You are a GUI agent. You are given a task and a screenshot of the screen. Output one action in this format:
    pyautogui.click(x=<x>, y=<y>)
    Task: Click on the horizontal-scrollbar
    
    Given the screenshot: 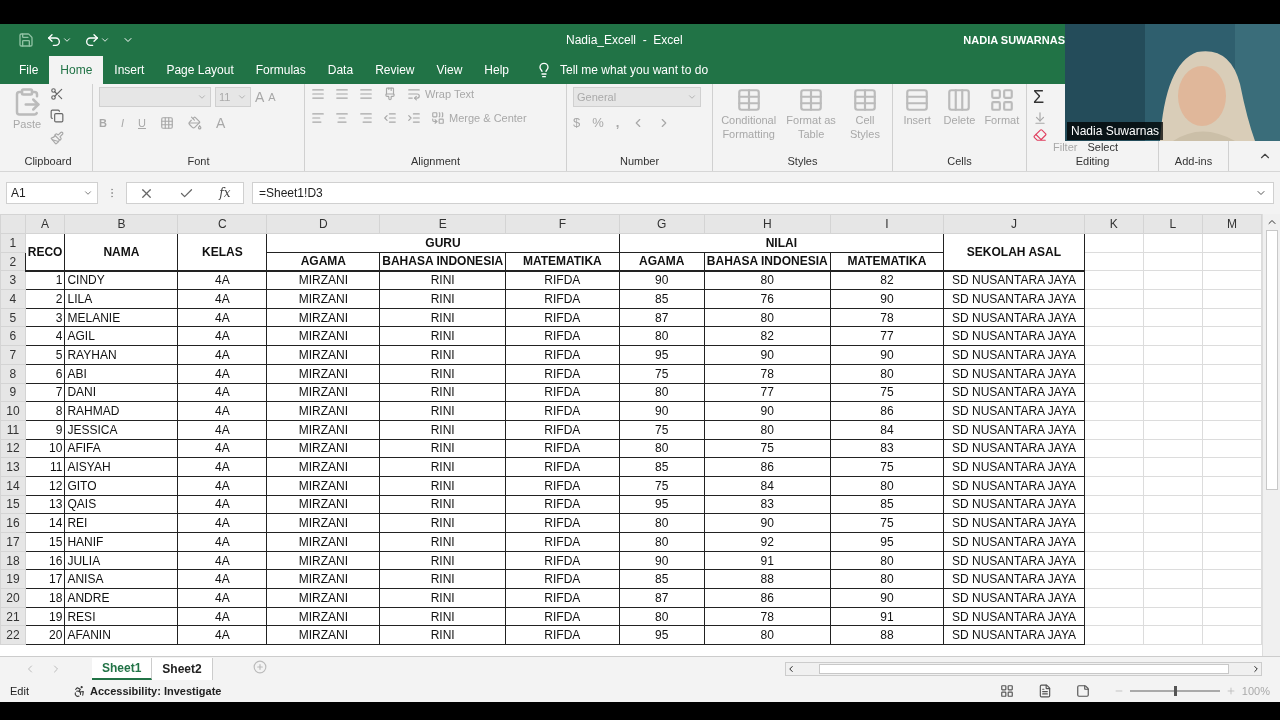 What is the action you would take?
    pyautogui.click(x=1023, y=668)
    